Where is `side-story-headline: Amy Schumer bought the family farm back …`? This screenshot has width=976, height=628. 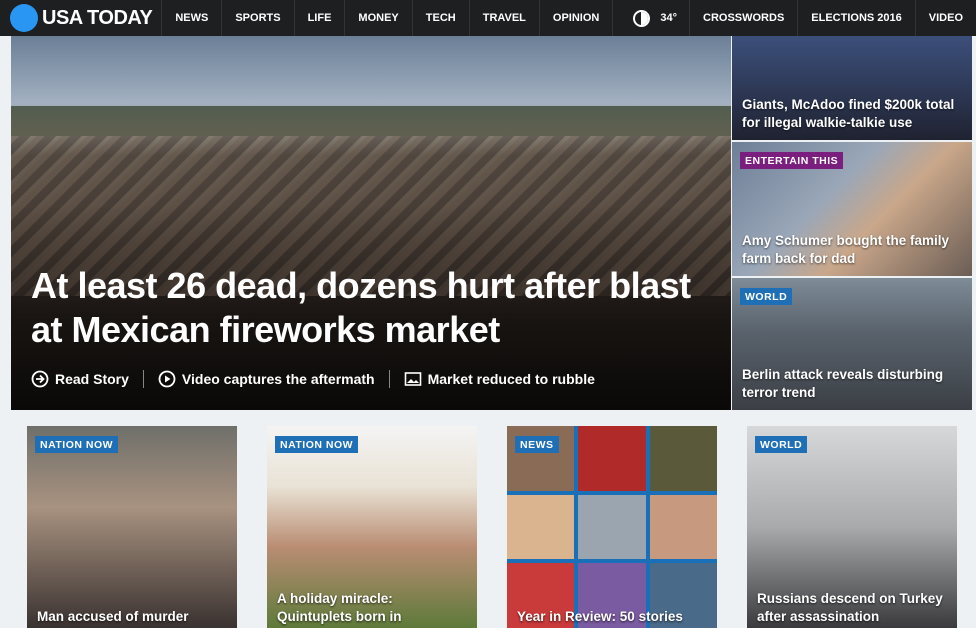
side-story-headline: Amy Schumer bought the family farm back … is located at coordinates (853, 250).